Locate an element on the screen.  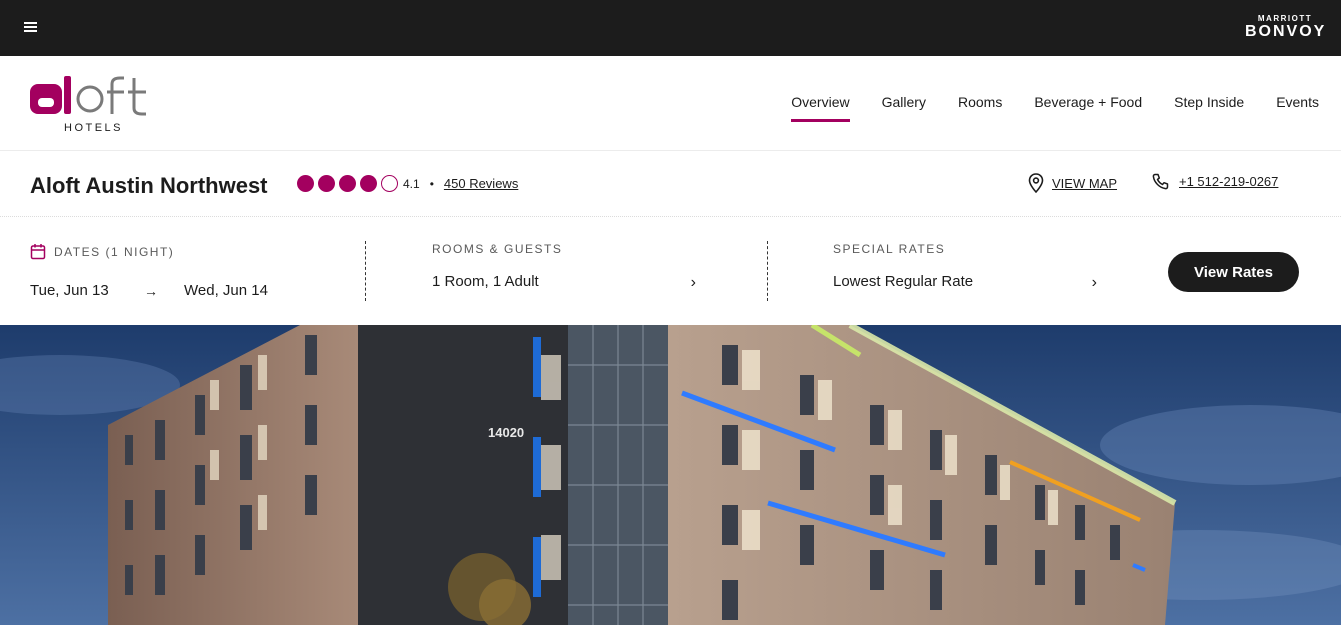
nav-step-inside: Step Inside is located at coordinates (1209, 108).